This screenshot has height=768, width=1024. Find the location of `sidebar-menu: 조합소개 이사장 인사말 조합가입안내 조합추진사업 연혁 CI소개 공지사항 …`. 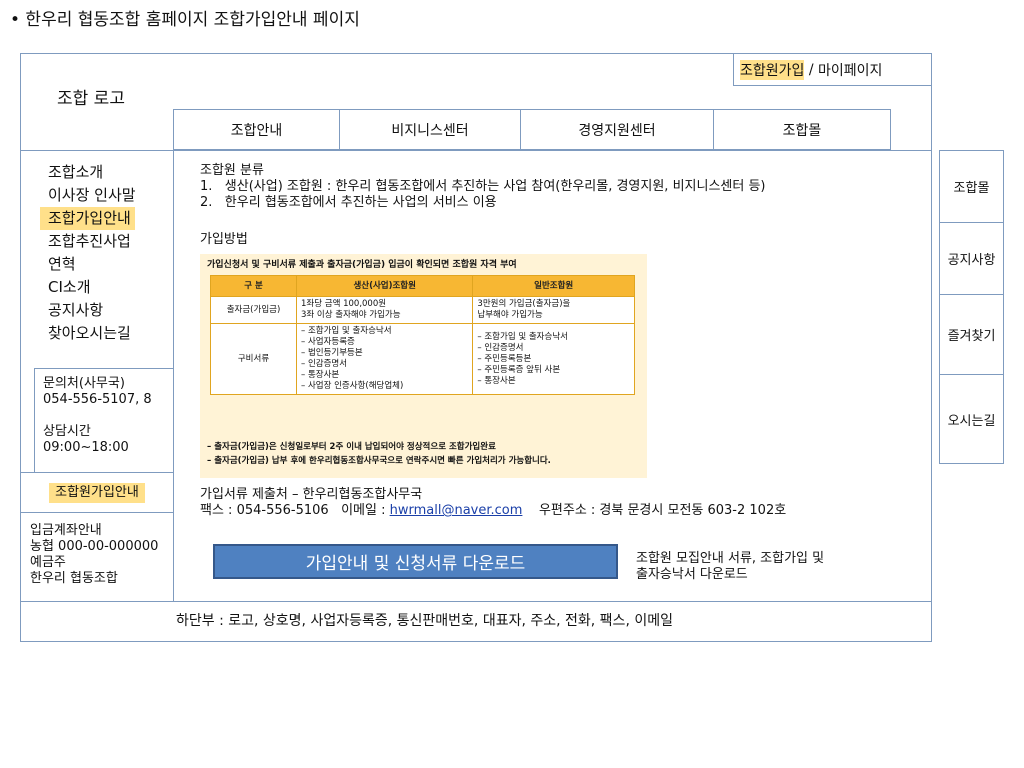

sidebar-menu: 조합소개 이사장 인사말 조합가입안내 조합추진사업 연혁 CI소개 공지사항 … is located at coordinates (105, 253).